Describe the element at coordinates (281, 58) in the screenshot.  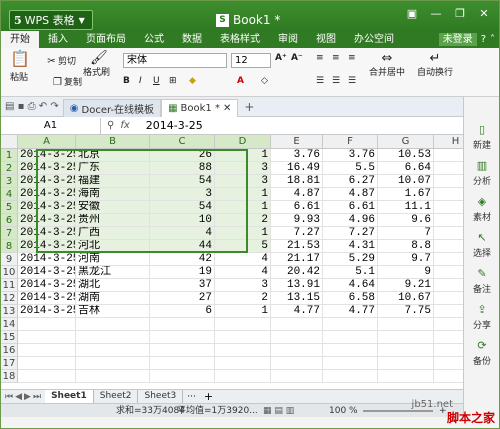
I see `grow-font-icon: A⁺` at that location.